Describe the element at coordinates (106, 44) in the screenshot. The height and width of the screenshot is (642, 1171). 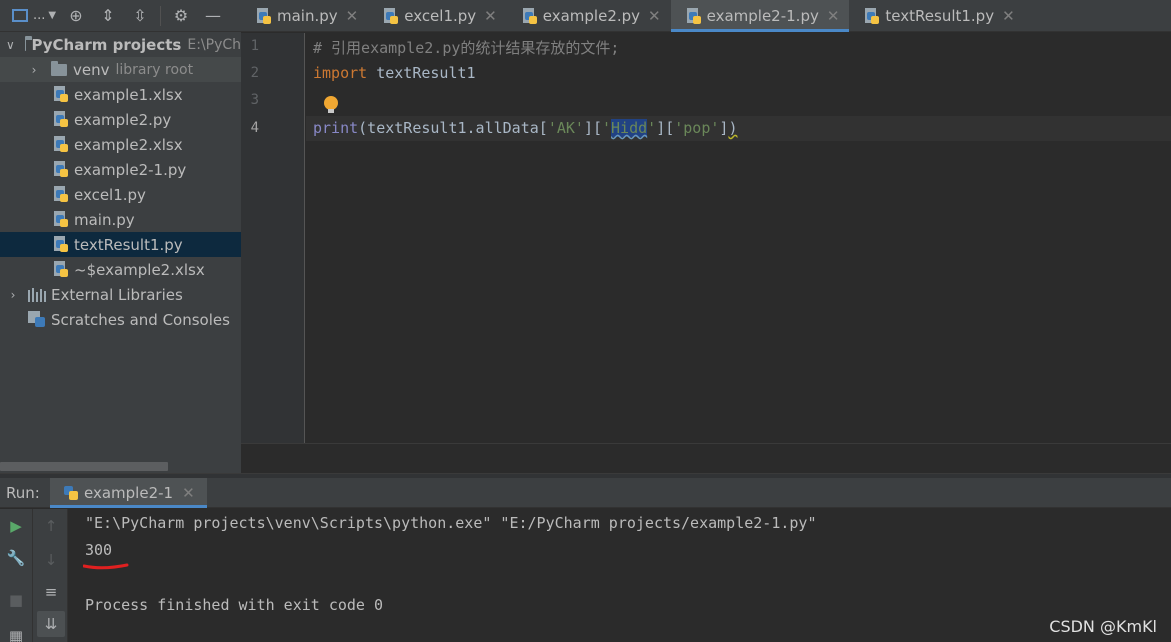
I see `tree-root-label: PyCharm projects` at that location.